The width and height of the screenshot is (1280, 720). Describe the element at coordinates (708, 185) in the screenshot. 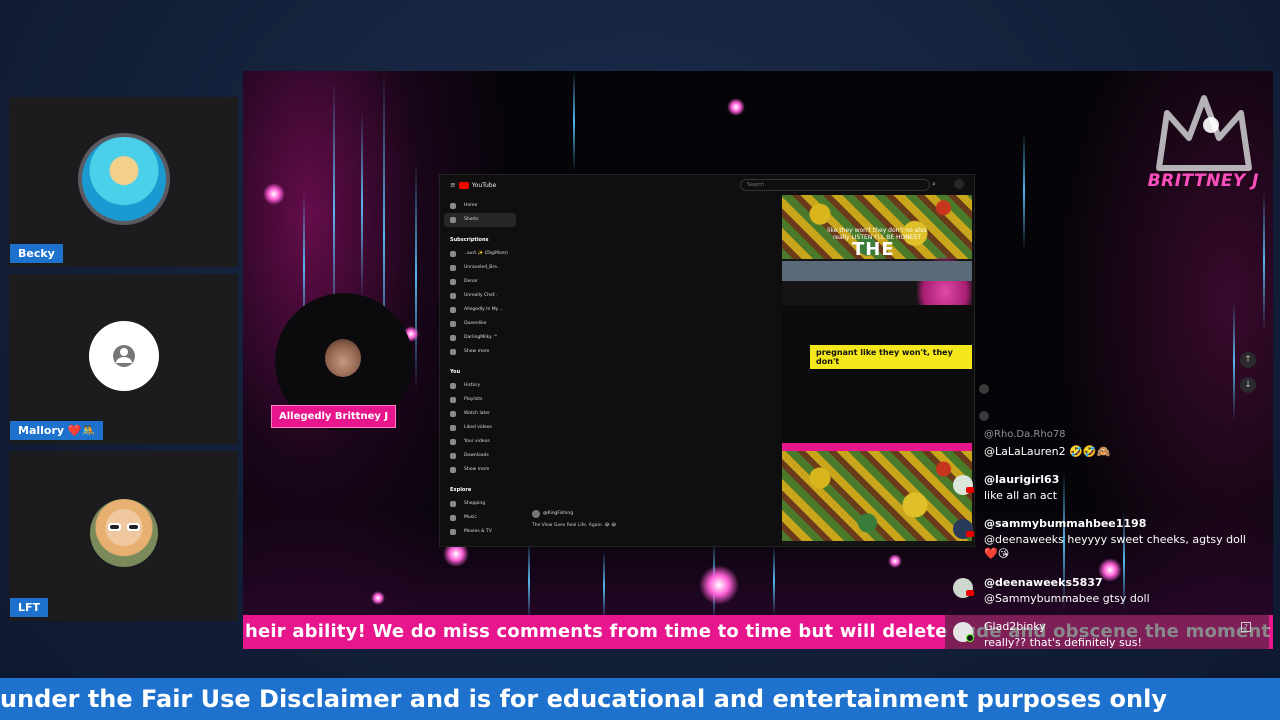

I see `youtube-topbar: ≡ YouTube Search ⌕` at that location.